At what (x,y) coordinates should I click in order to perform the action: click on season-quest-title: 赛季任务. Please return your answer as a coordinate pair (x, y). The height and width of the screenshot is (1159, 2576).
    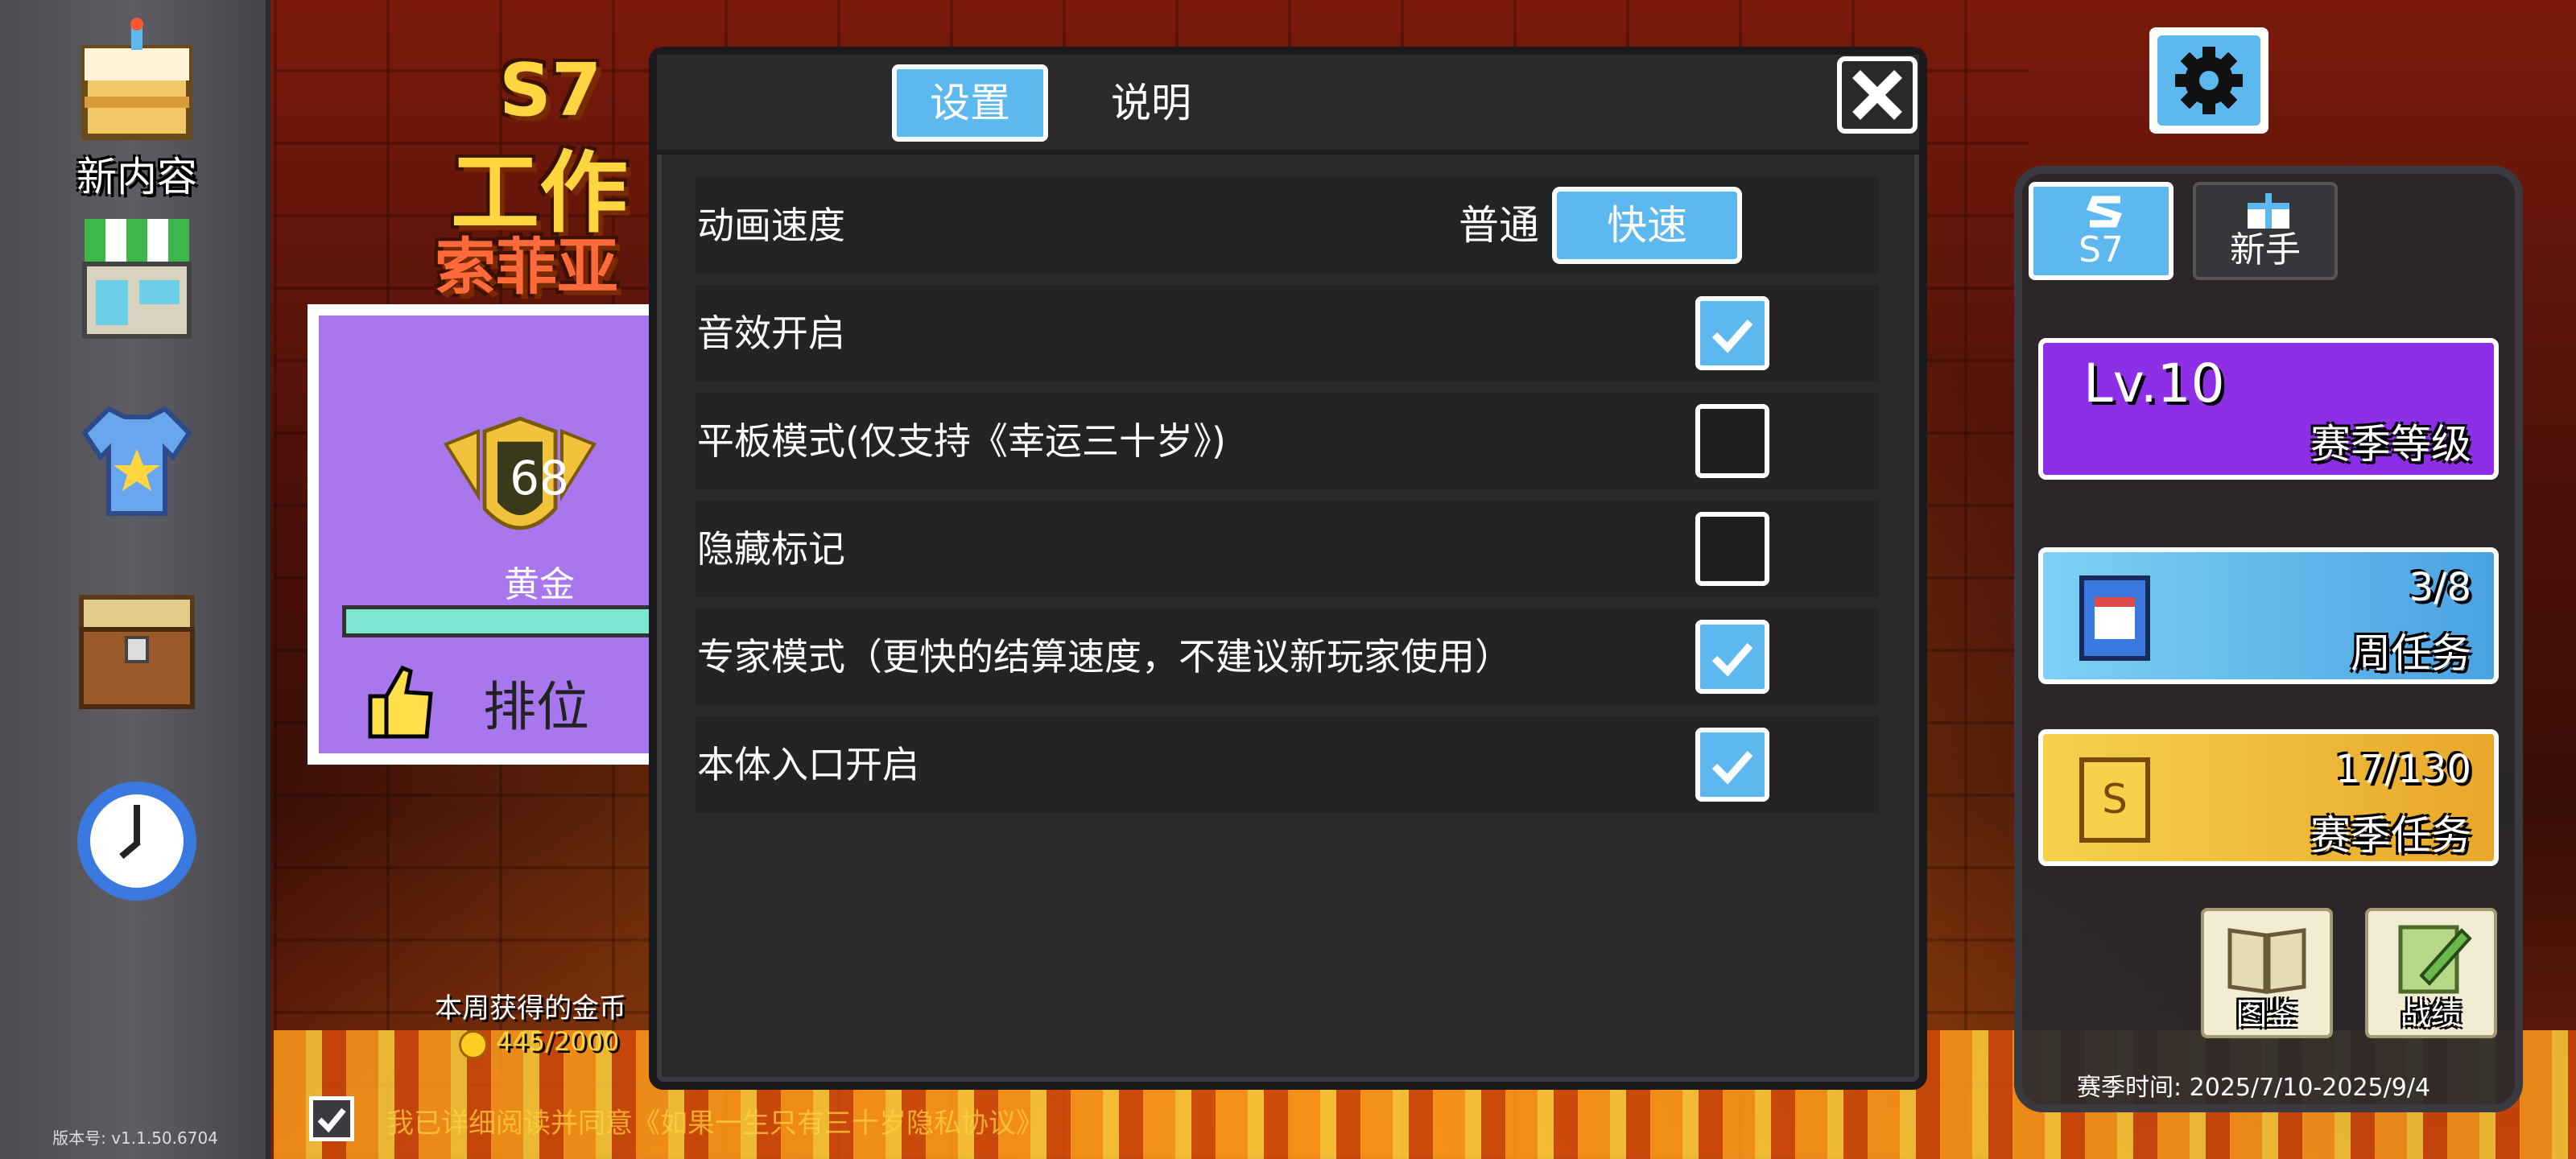
    Looking at the image, I should click on (2390, 836).